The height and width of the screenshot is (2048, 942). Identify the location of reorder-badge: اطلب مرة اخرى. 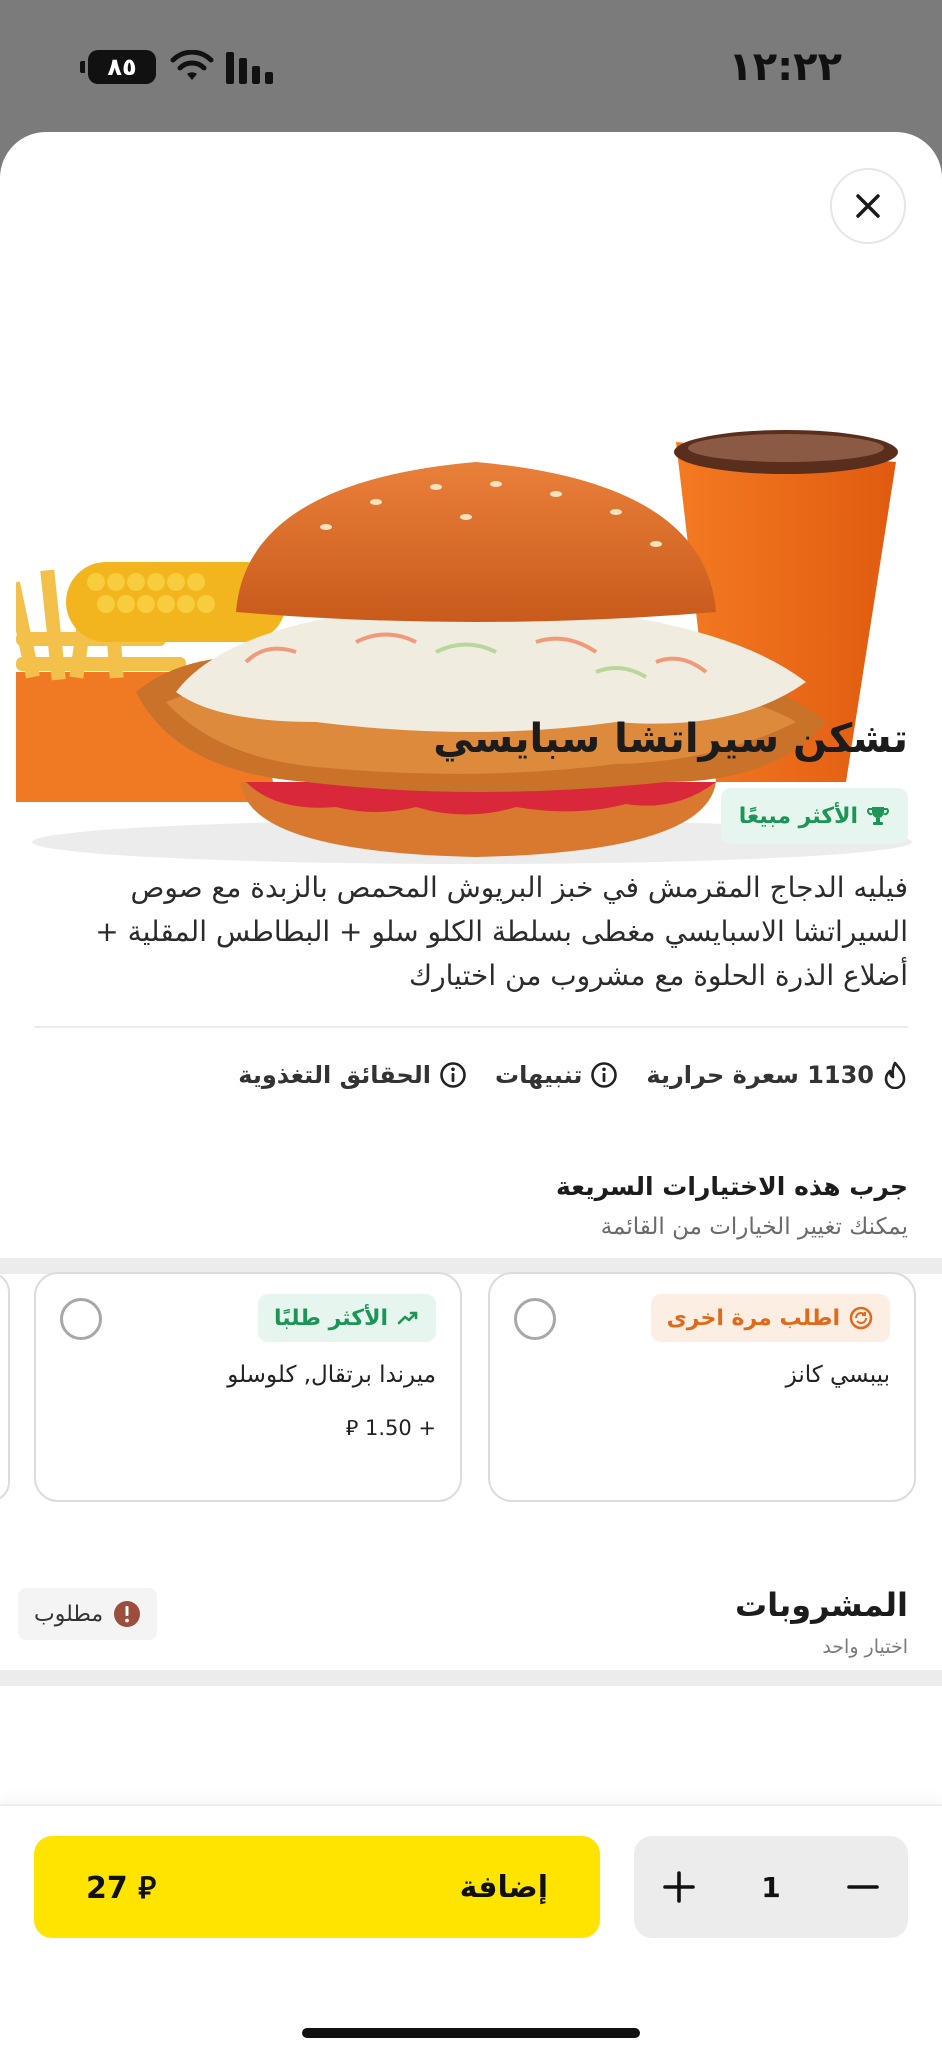
(770, 1318).